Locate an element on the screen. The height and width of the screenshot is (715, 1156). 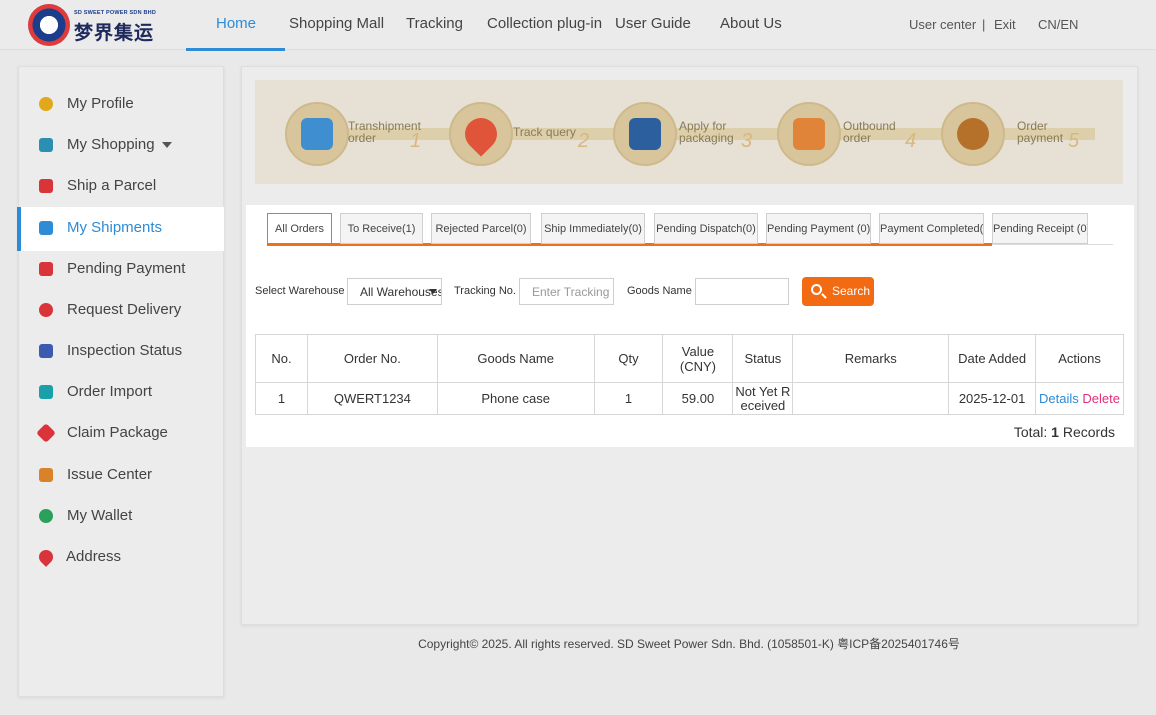
cell-no: 1 is located at coordinates (281, 398).